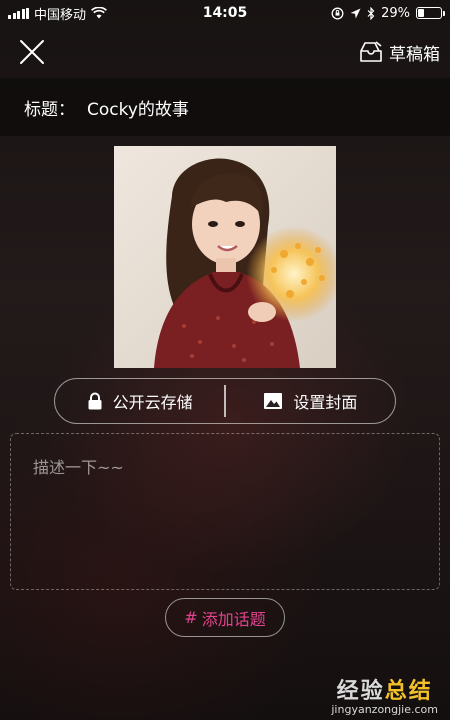  I want to click on lock-icon, so click(95, 401).